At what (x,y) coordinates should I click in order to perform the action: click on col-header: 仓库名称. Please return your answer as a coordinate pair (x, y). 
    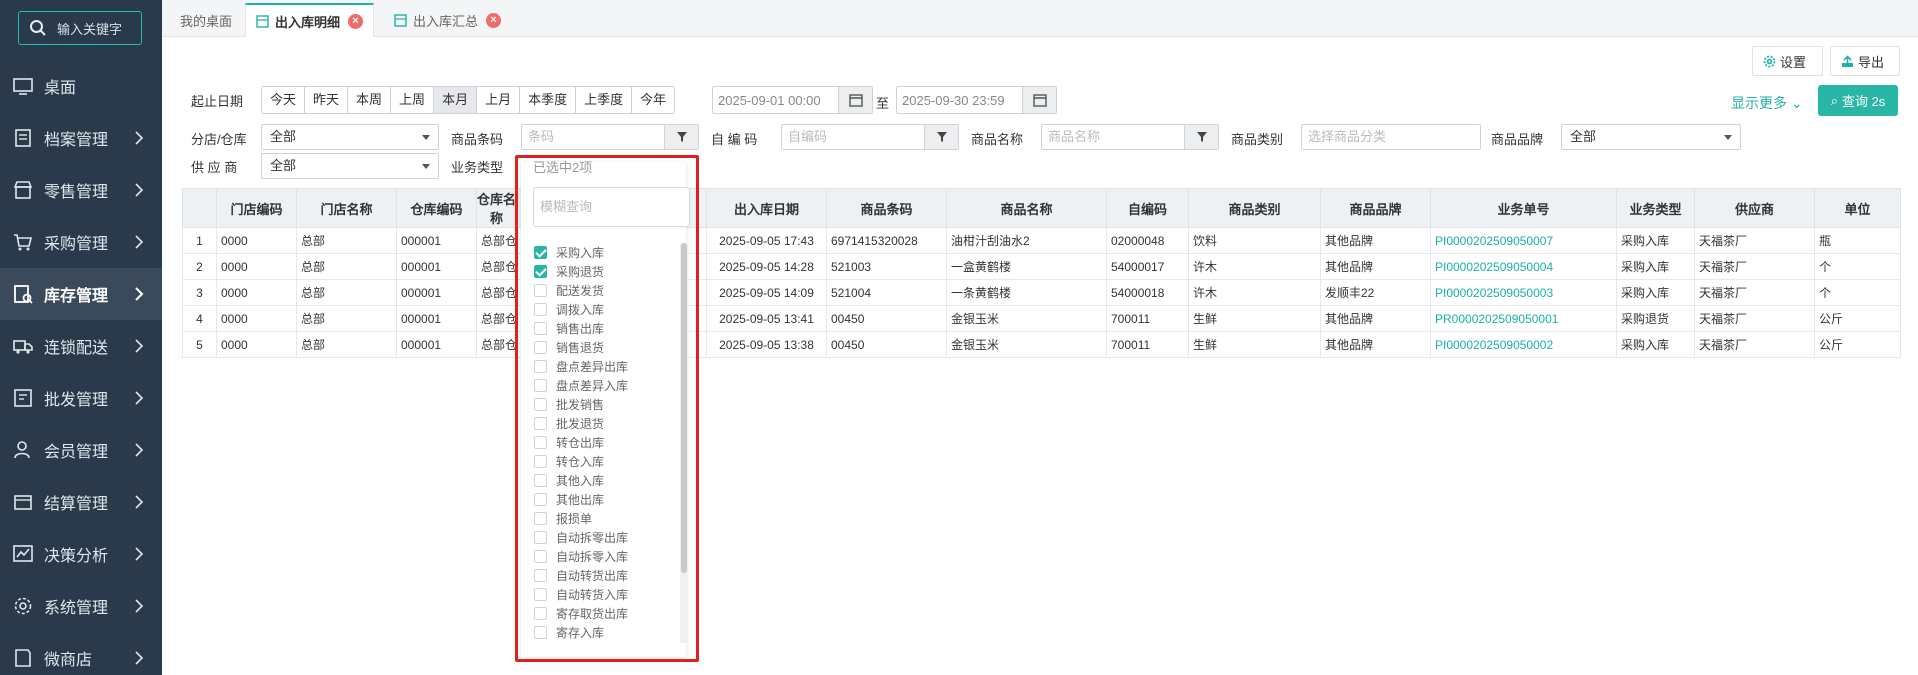
    Looking at the image, I should click on (496, 208).